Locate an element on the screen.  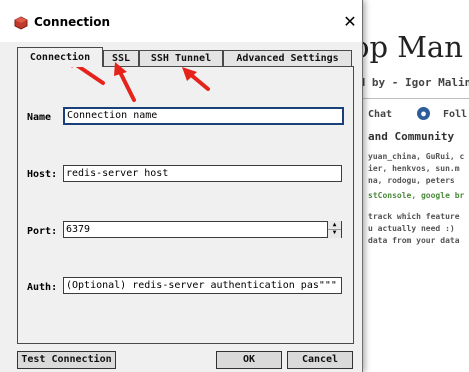
arrow-to-ssh-tunnel-tab-icon is located at coordinates (196, 79).